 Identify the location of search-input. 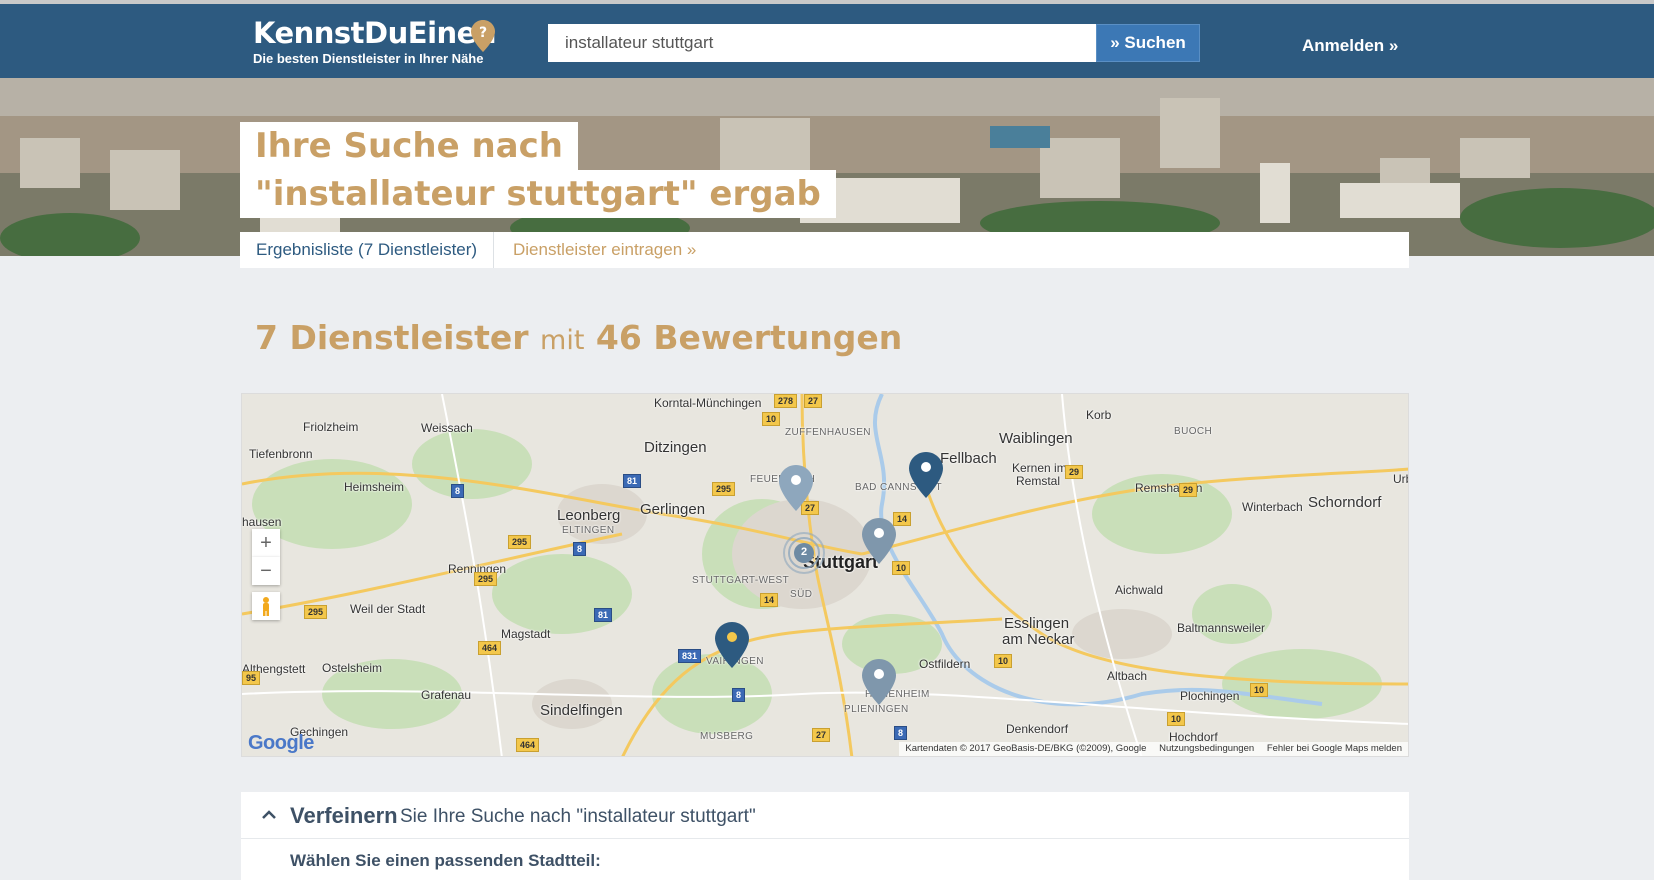
(822, 43).